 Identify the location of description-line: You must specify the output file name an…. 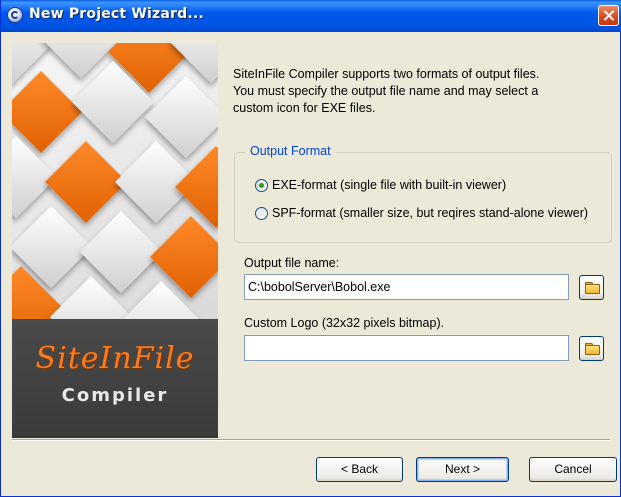
(386, 91).